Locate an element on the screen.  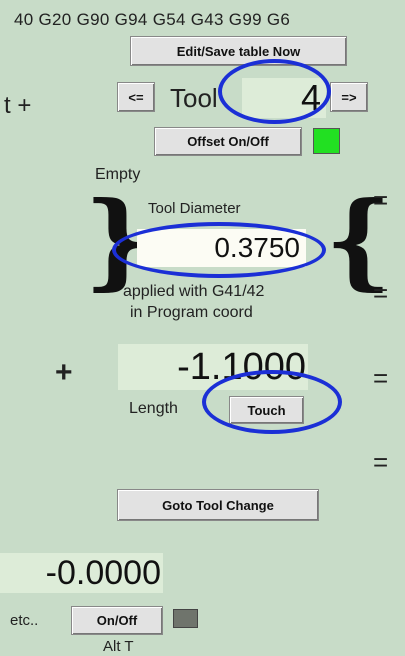
tool-diameter-label: Tool Diameter is located at coordinates (194, 208).